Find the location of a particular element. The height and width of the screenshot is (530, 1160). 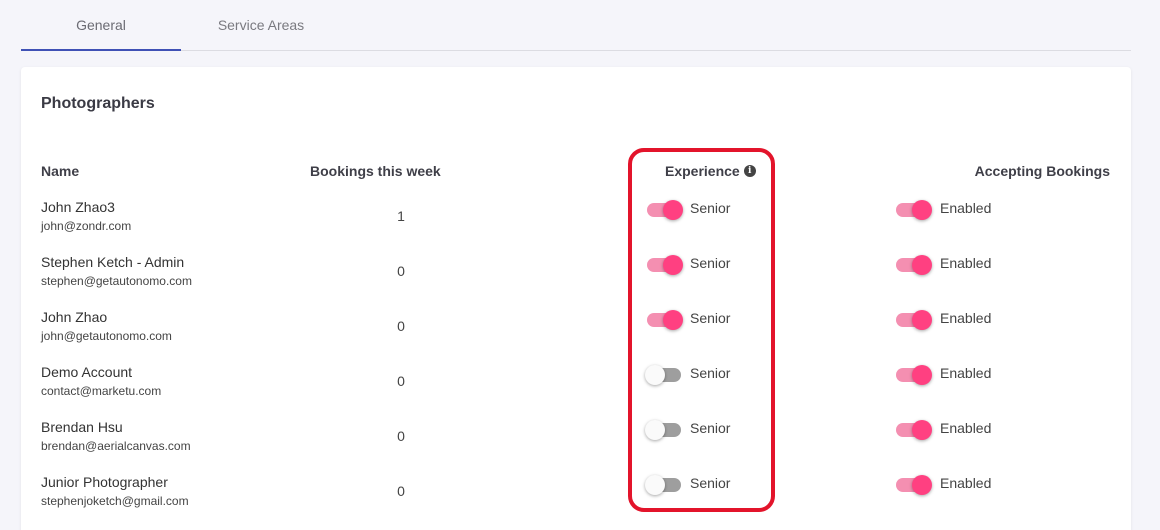

photographer-name: Junior Photographer is located at coordinates (104, 482).